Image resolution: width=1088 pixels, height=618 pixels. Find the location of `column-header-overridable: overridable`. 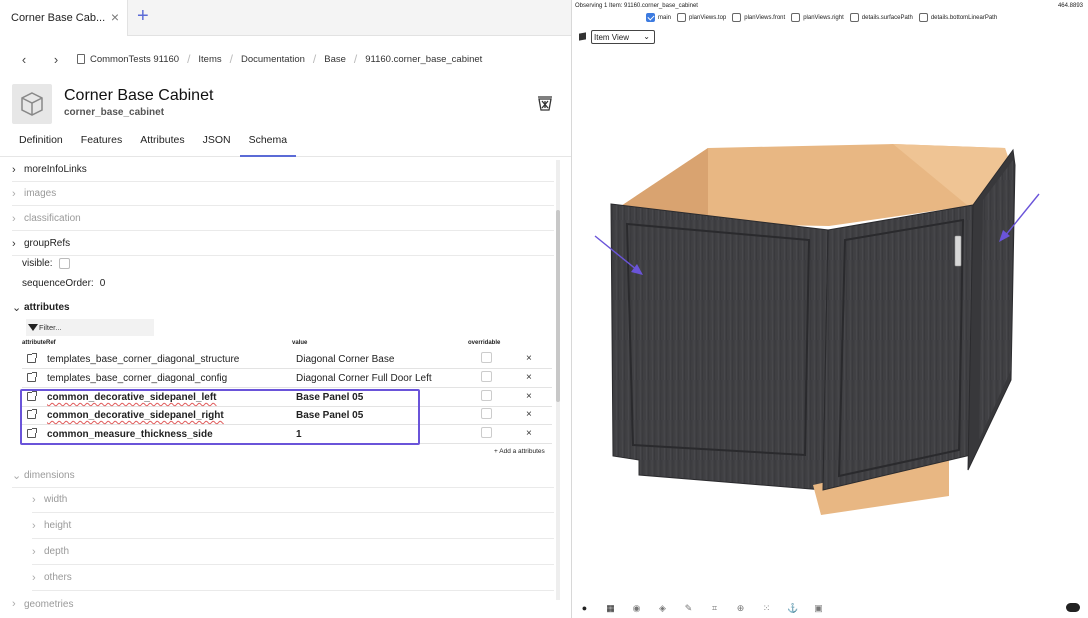

column-header-overridable: overridable is located at coordinates (484, 343).